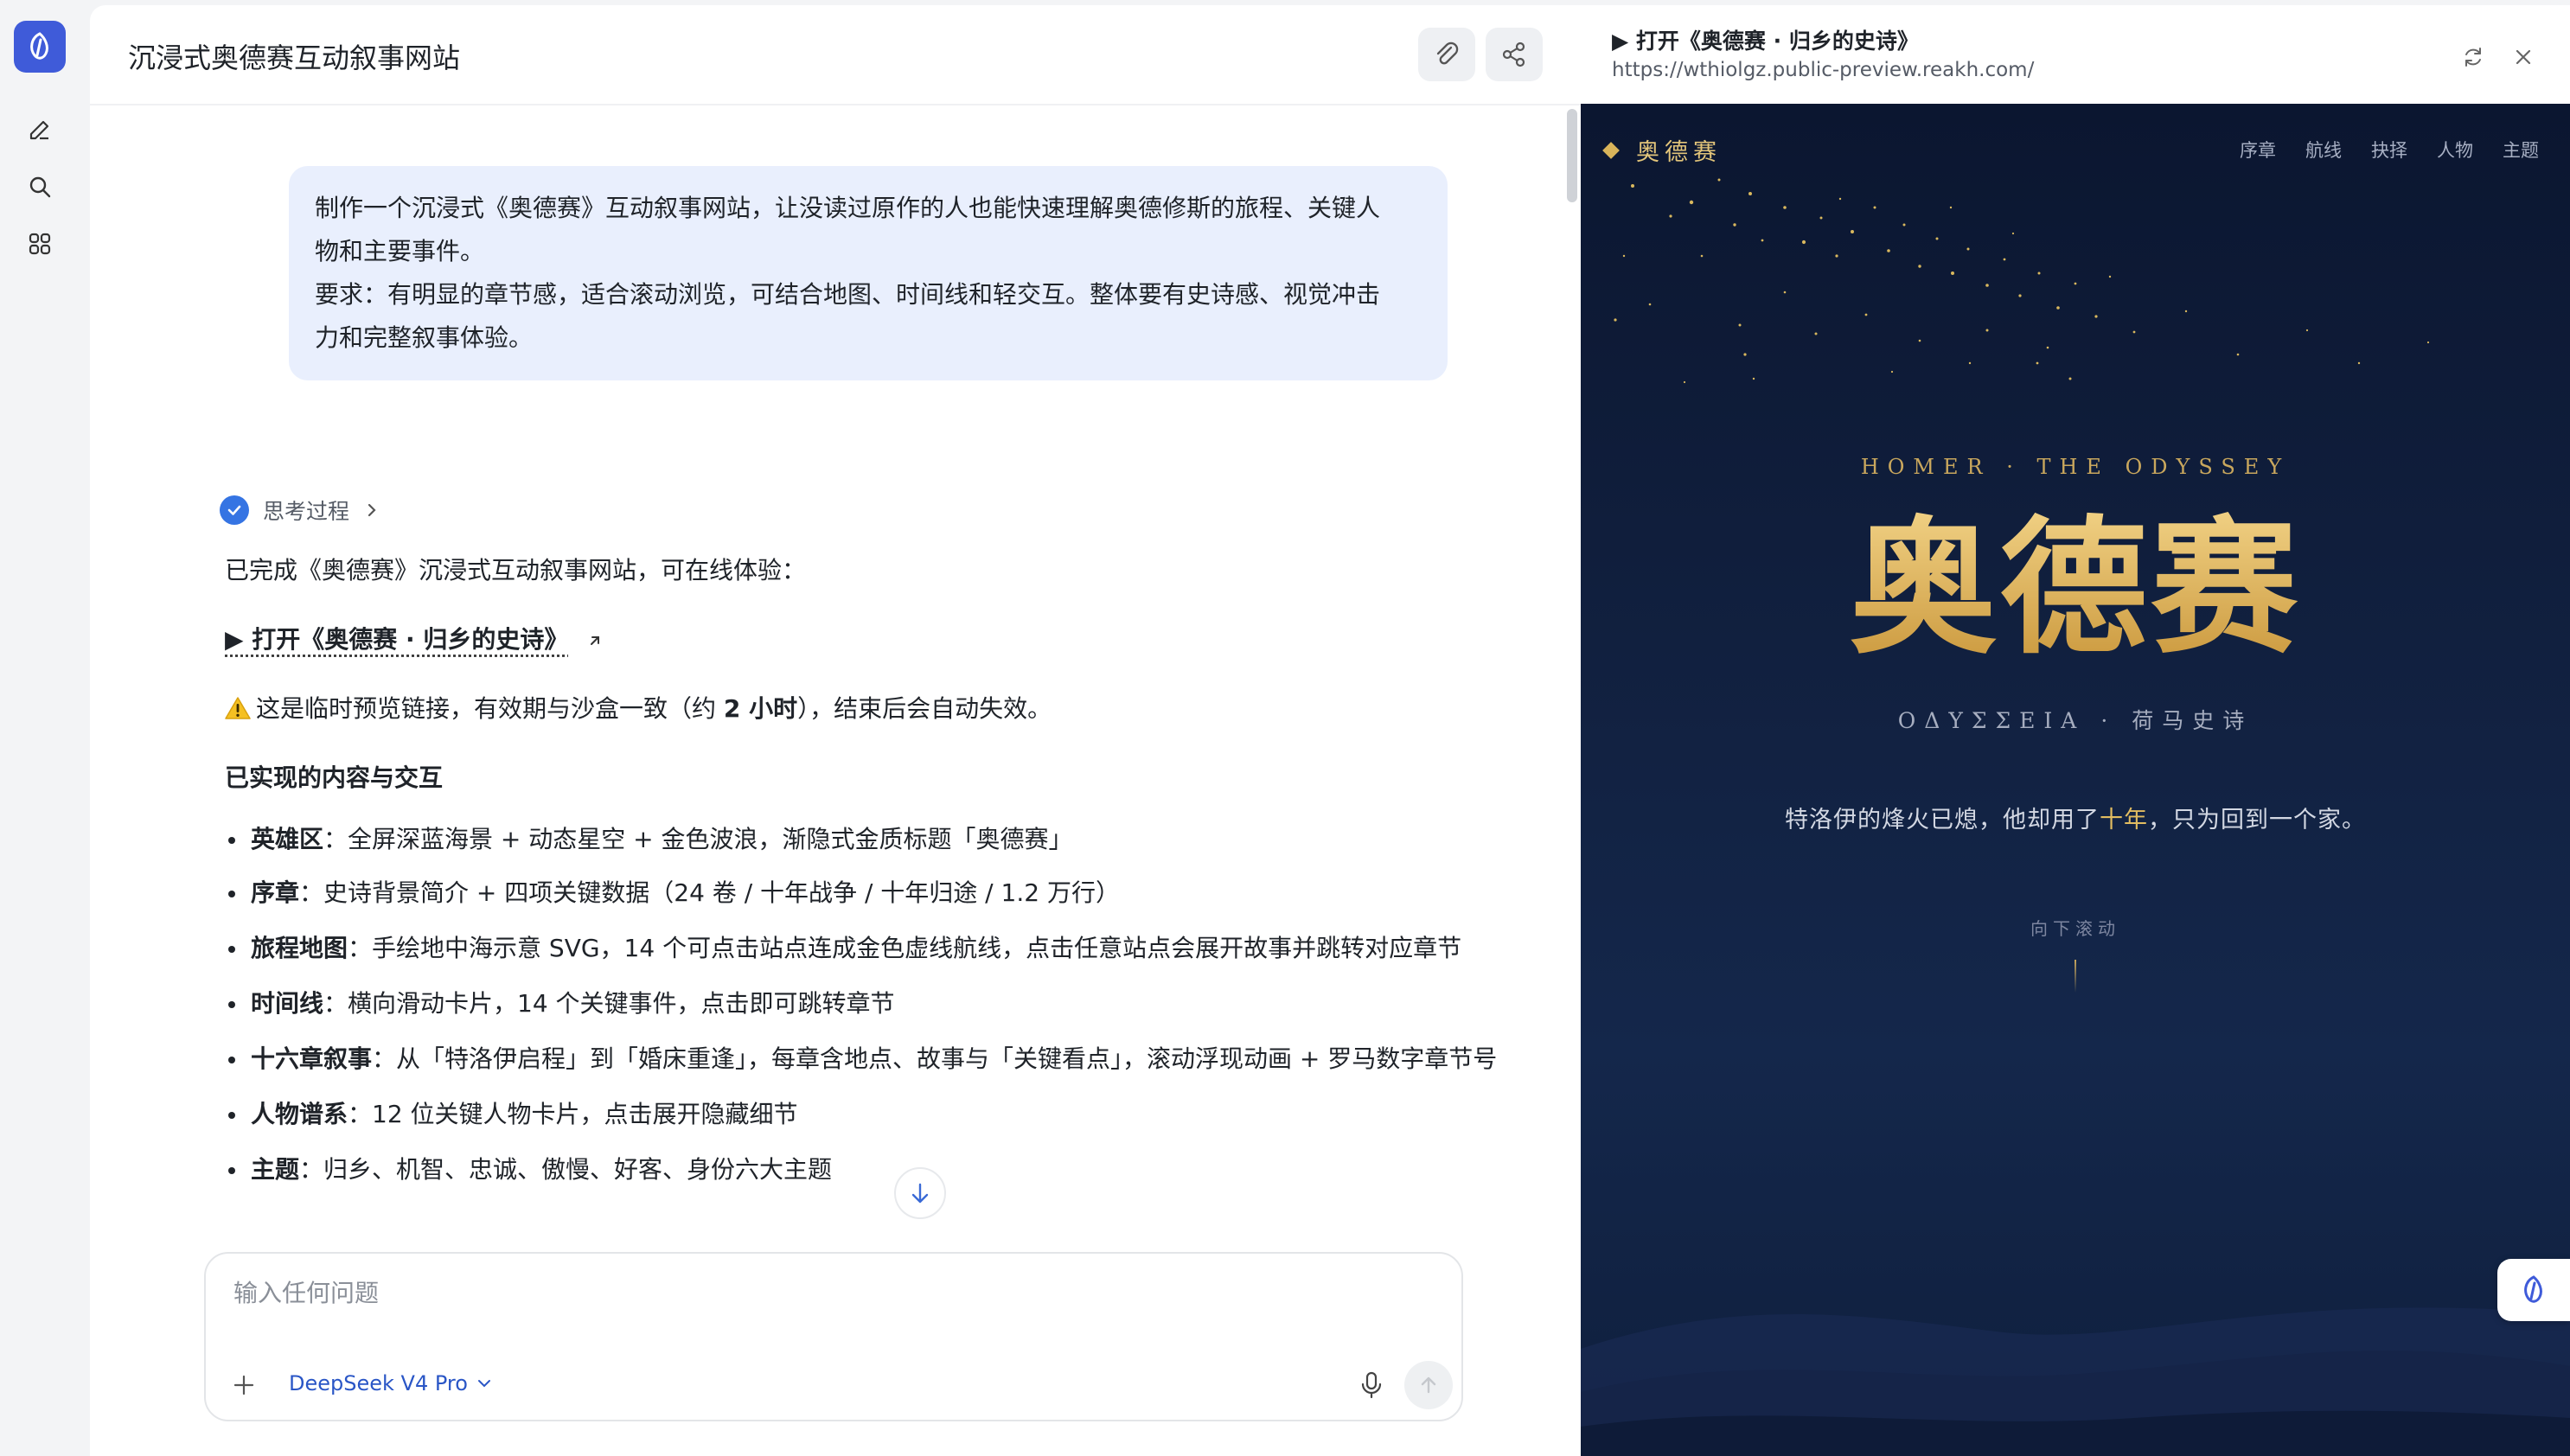 This screenshot has height=1456, width=2570. I want to click on site-nav: 序章 航线 抉择 人物 主题, so click(2390, 150).